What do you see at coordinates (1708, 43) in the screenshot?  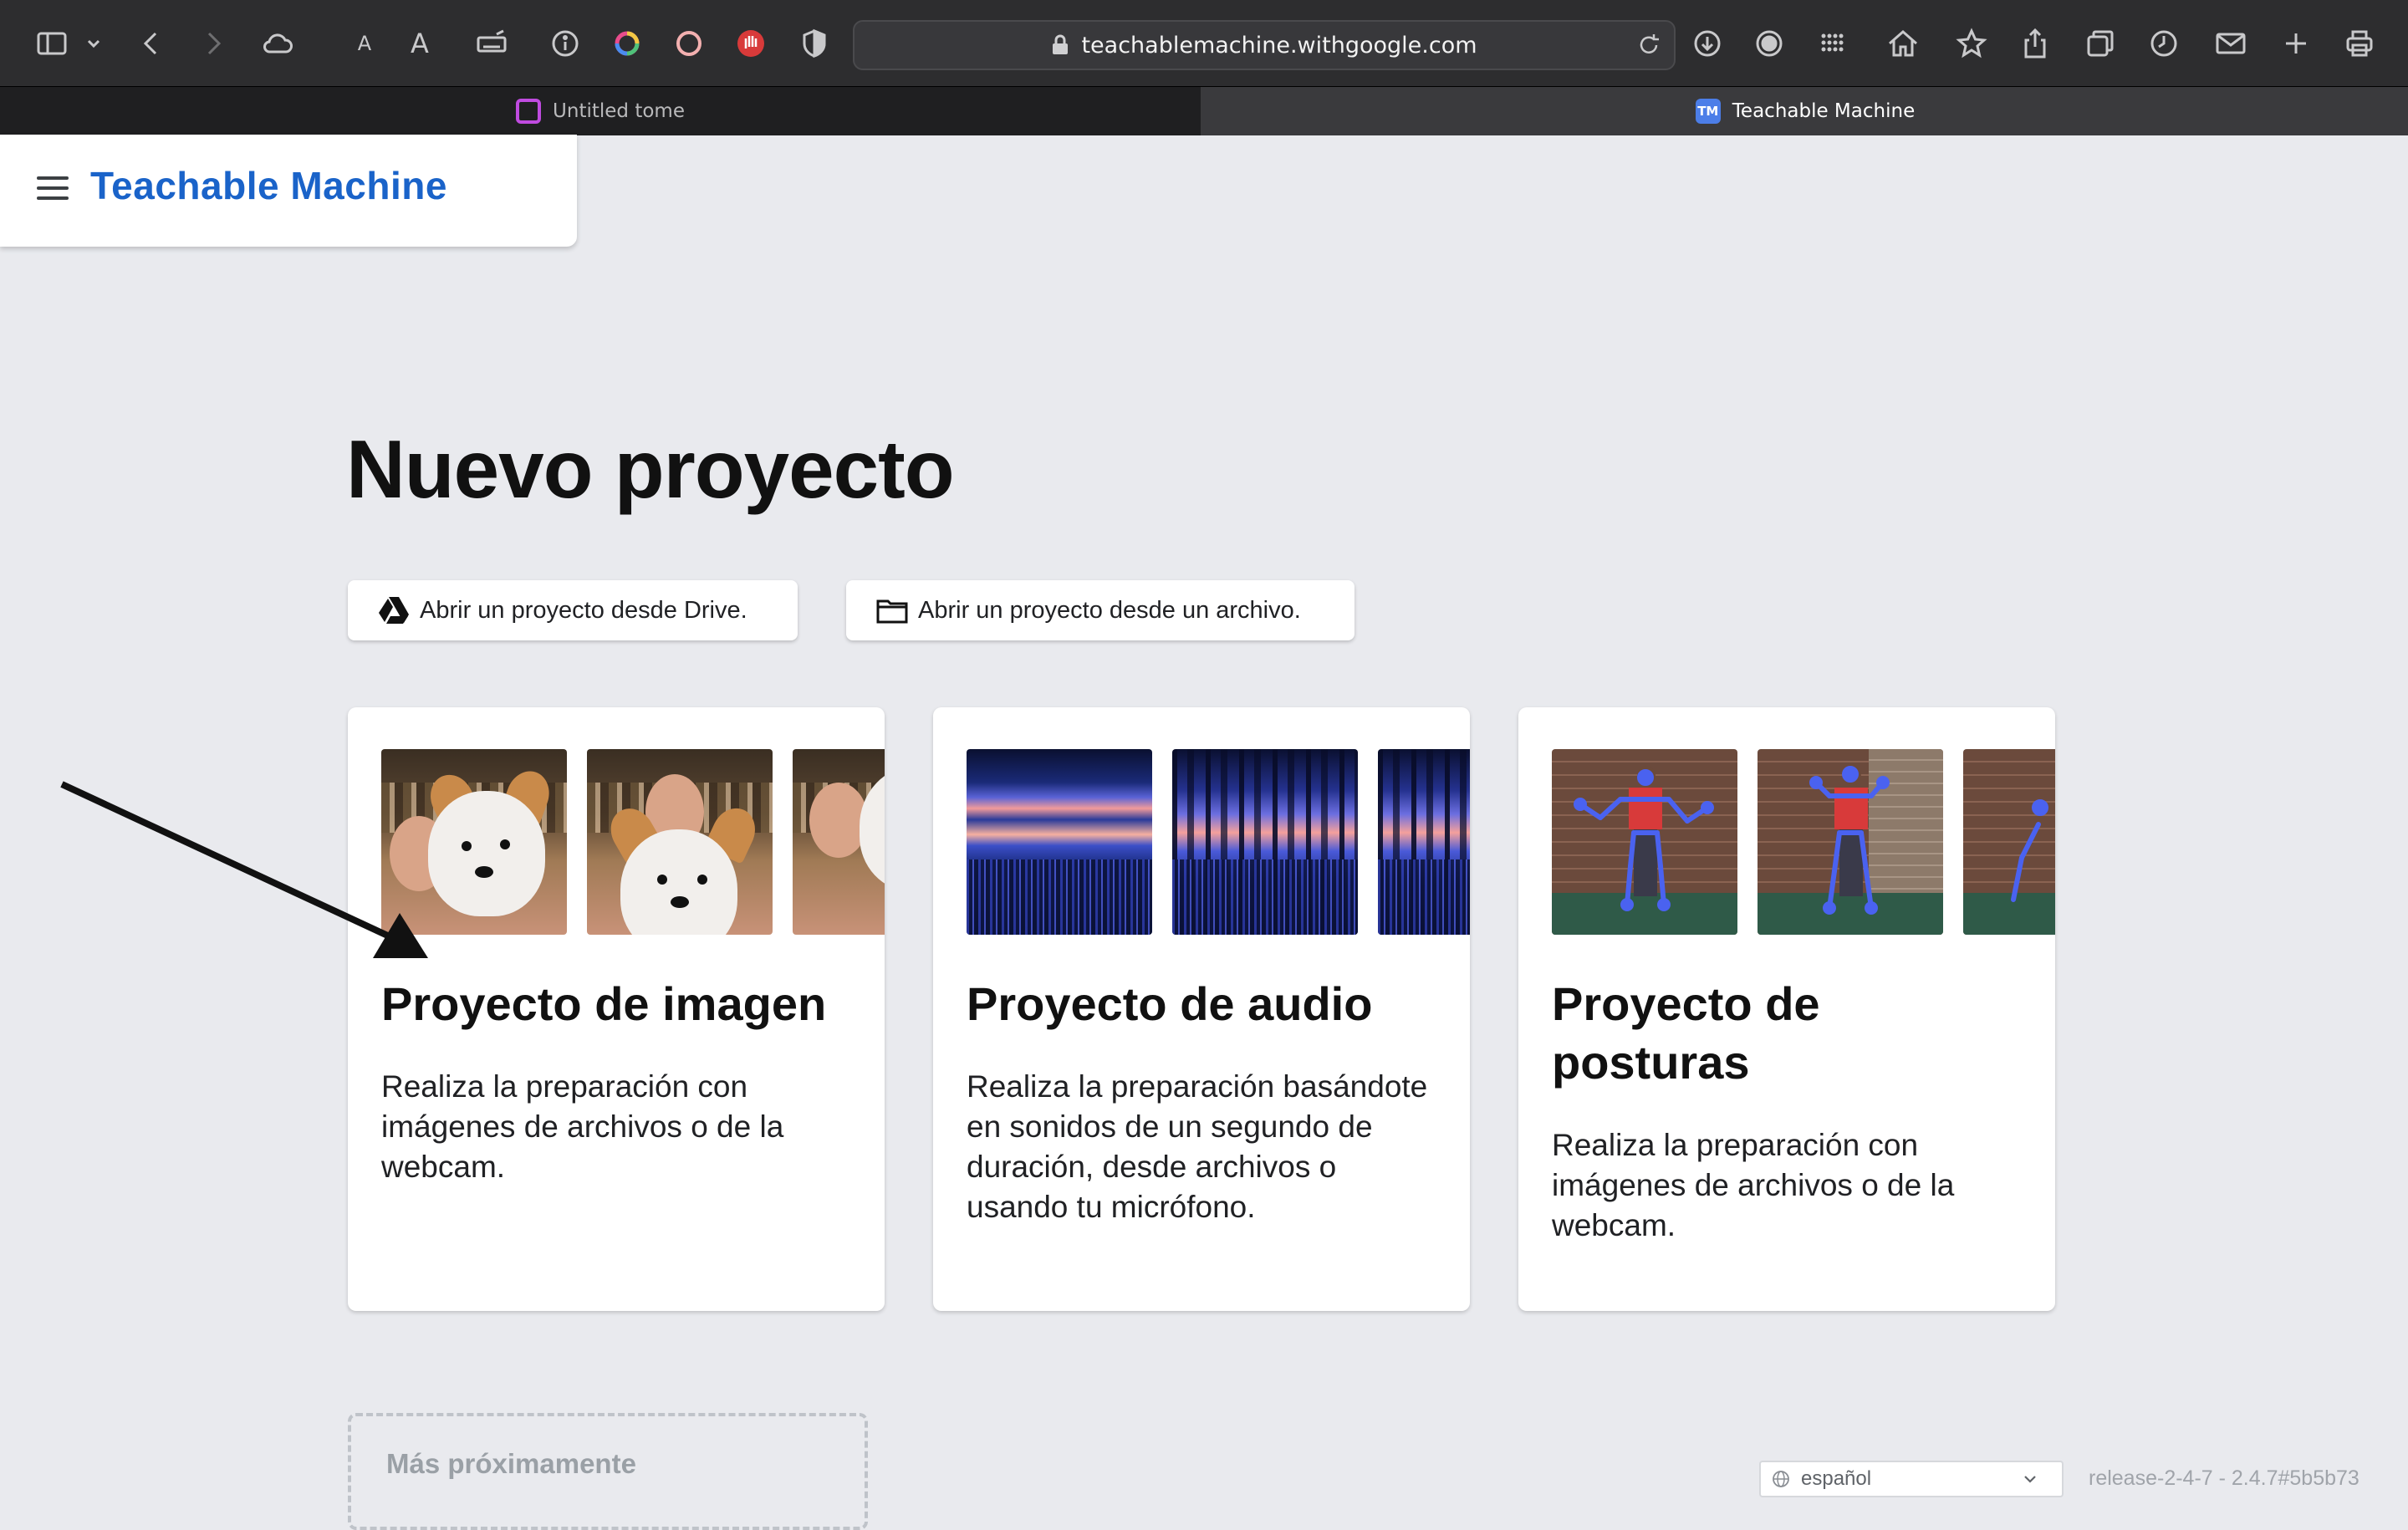 I see `download-icon` at bounding box center [1708, 43].